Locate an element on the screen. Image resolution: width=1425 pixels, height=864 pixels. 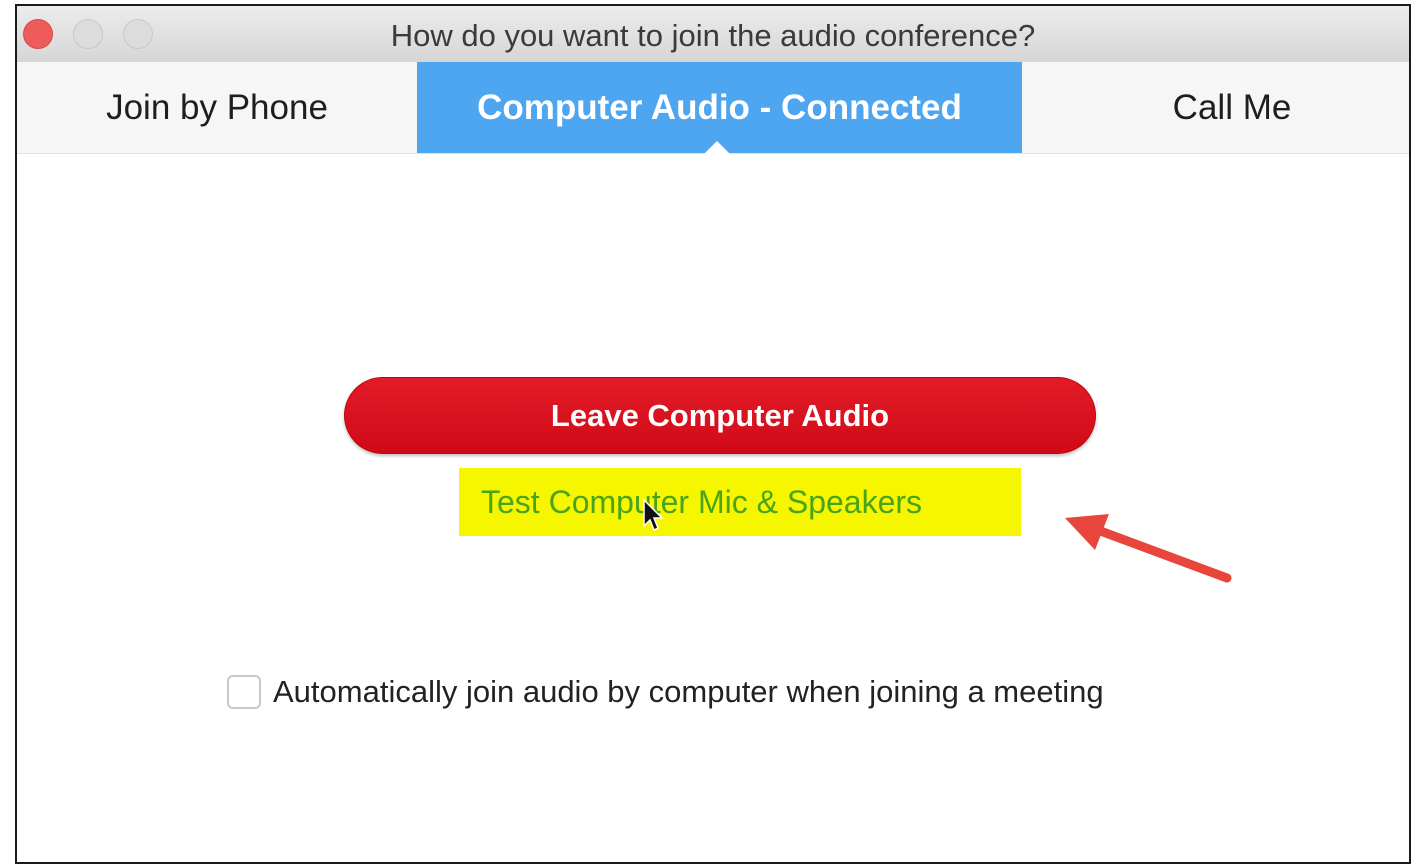
tab-call-me: Call Me is located at coordinates (1215, 107).